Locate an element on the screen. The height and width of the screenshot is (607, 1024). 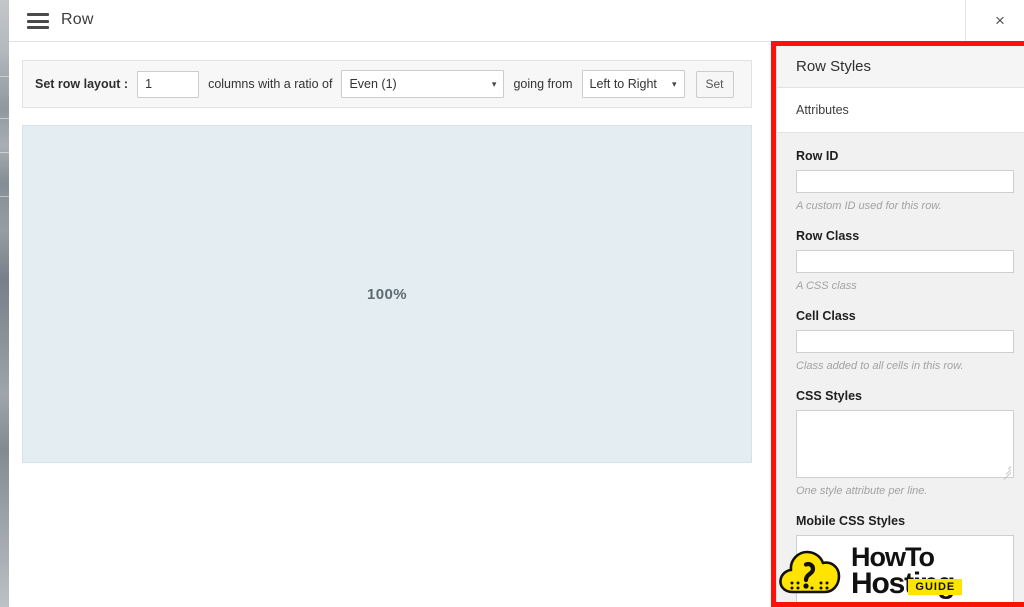
hamburger-icon is located at coordinates (38, 21).